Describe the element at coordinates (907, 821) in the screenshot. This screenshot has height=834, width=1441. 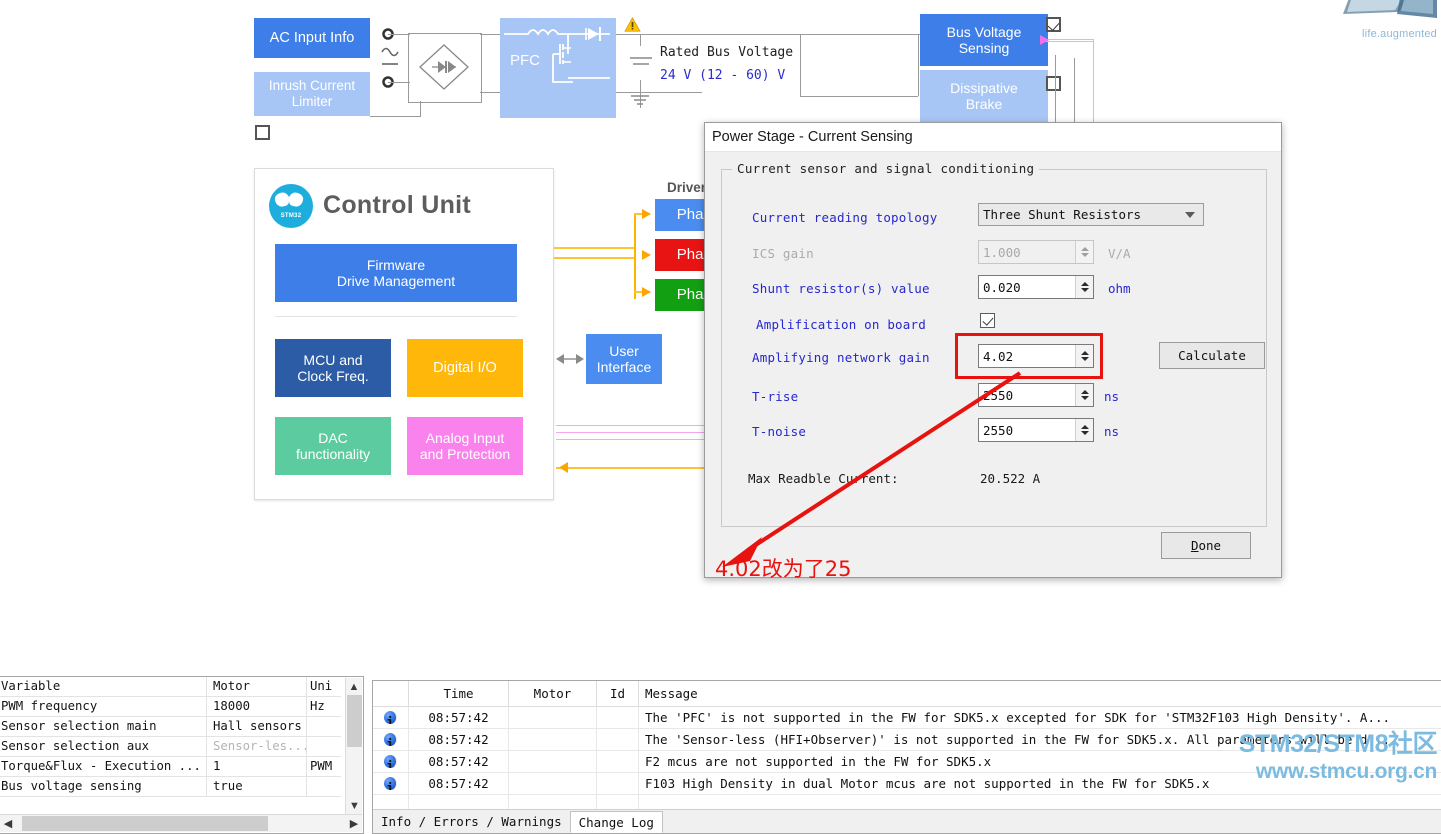
I see `log-tabs: Info / Errors / Warnings Change Log` at that location.